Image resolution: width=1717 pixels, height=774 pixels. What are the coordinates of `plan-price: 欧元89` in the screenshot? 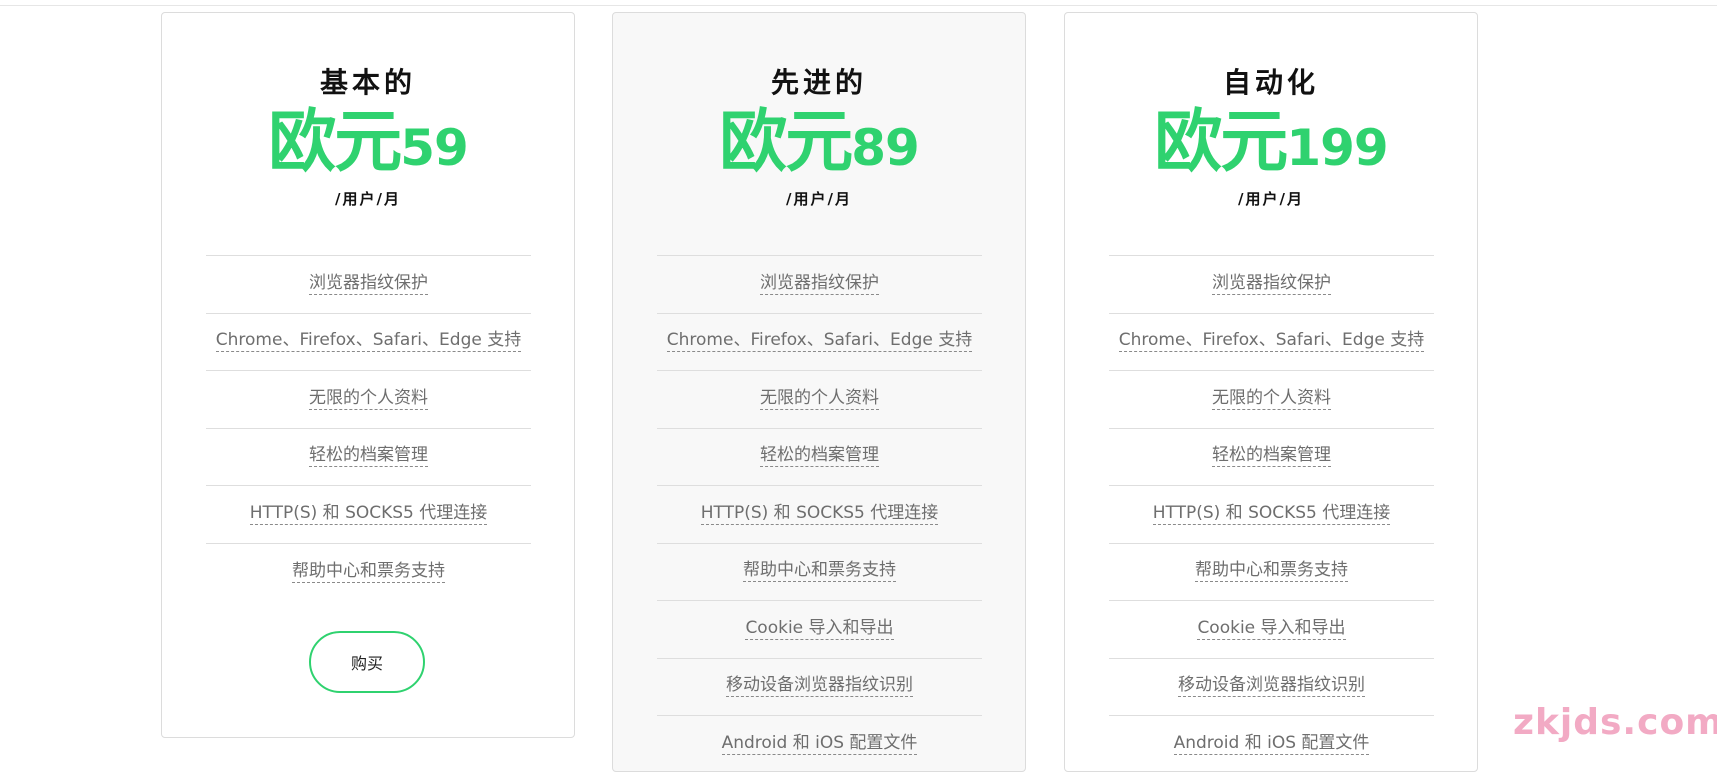 It's located at (819, 143).